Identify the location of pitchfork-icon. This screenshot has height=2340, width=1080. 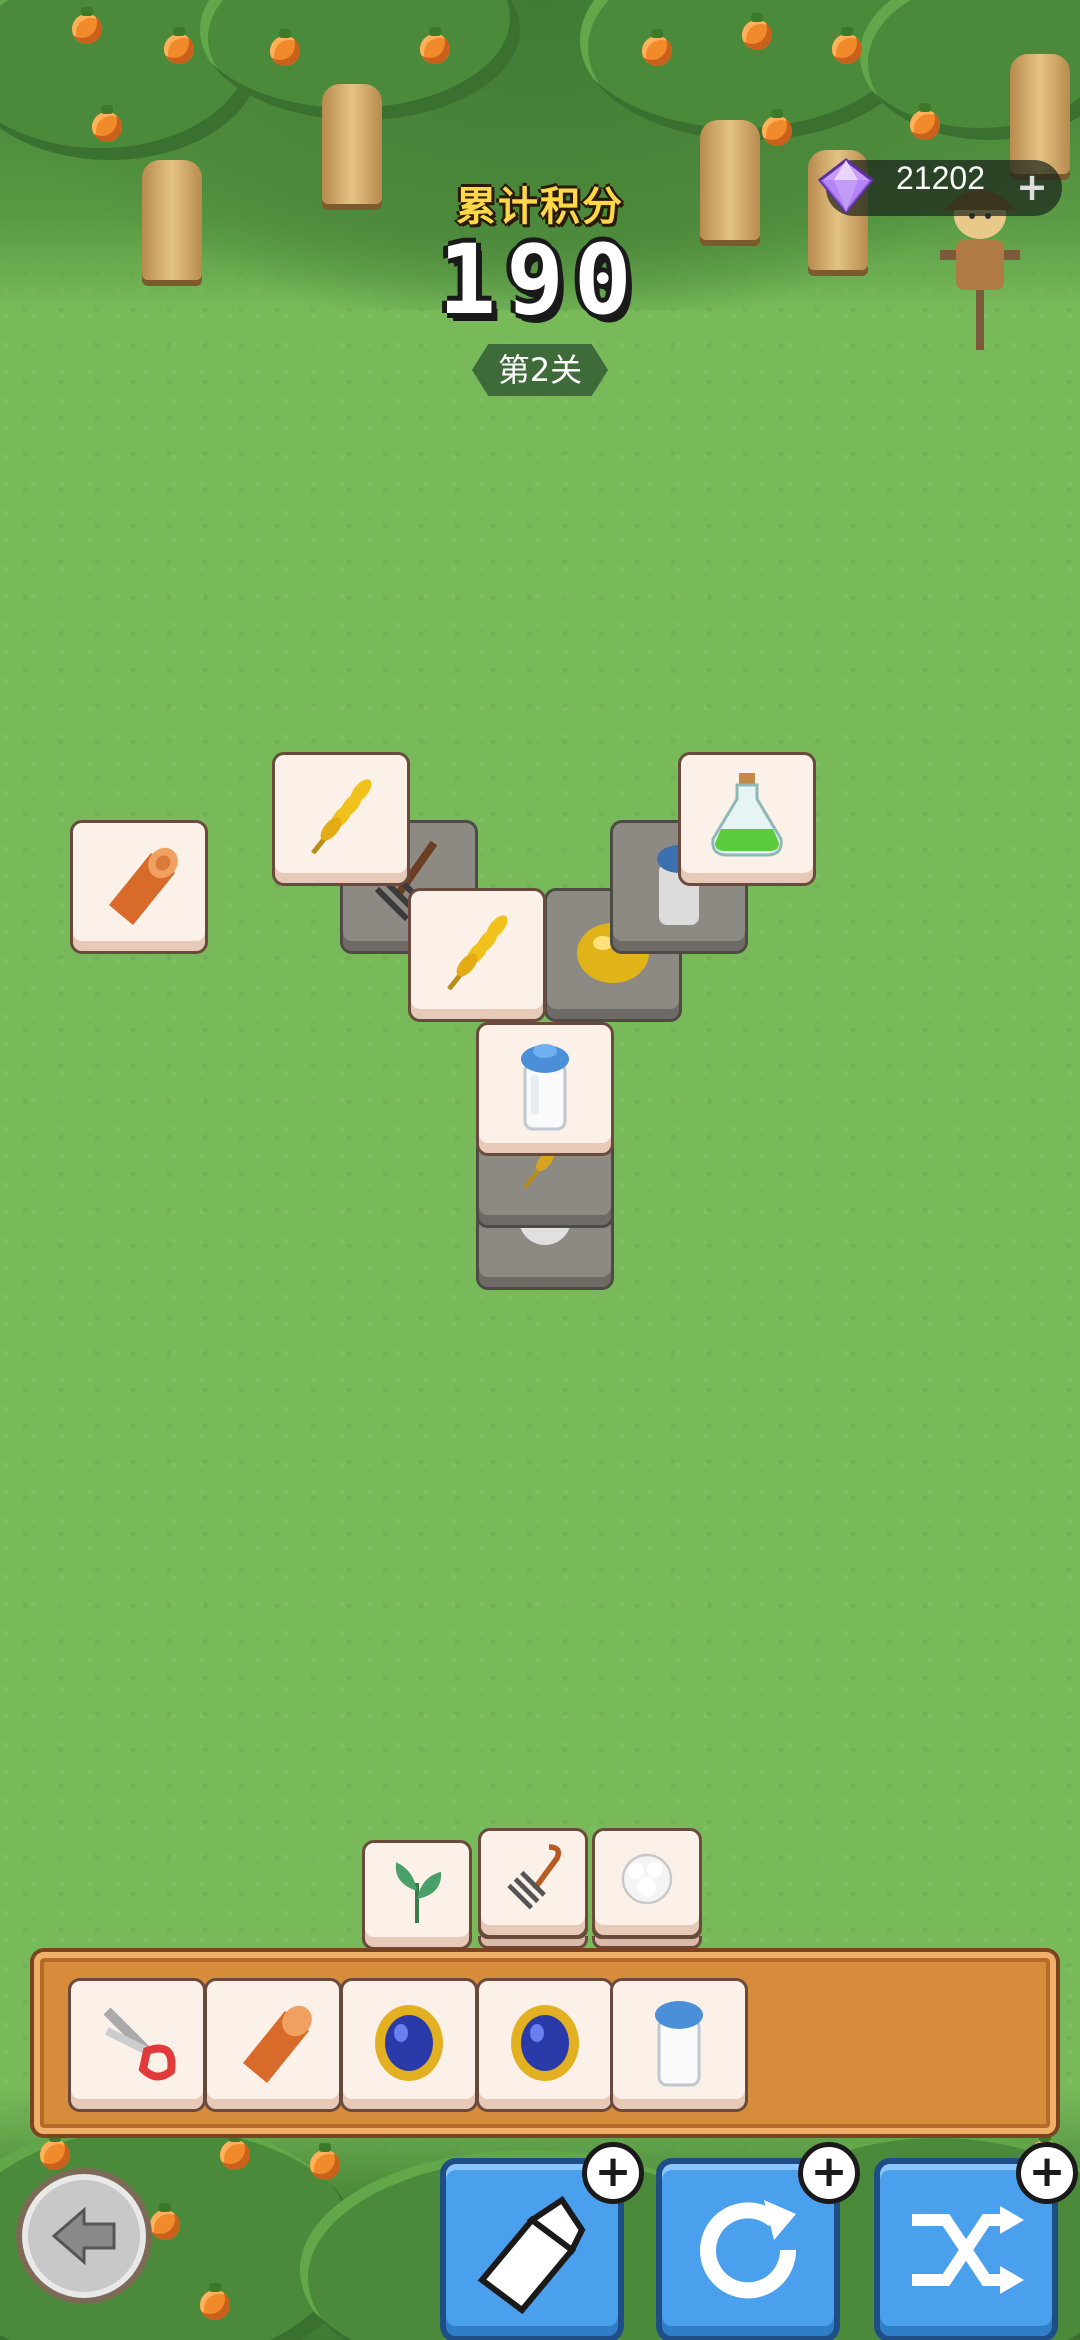
(534, 1877).